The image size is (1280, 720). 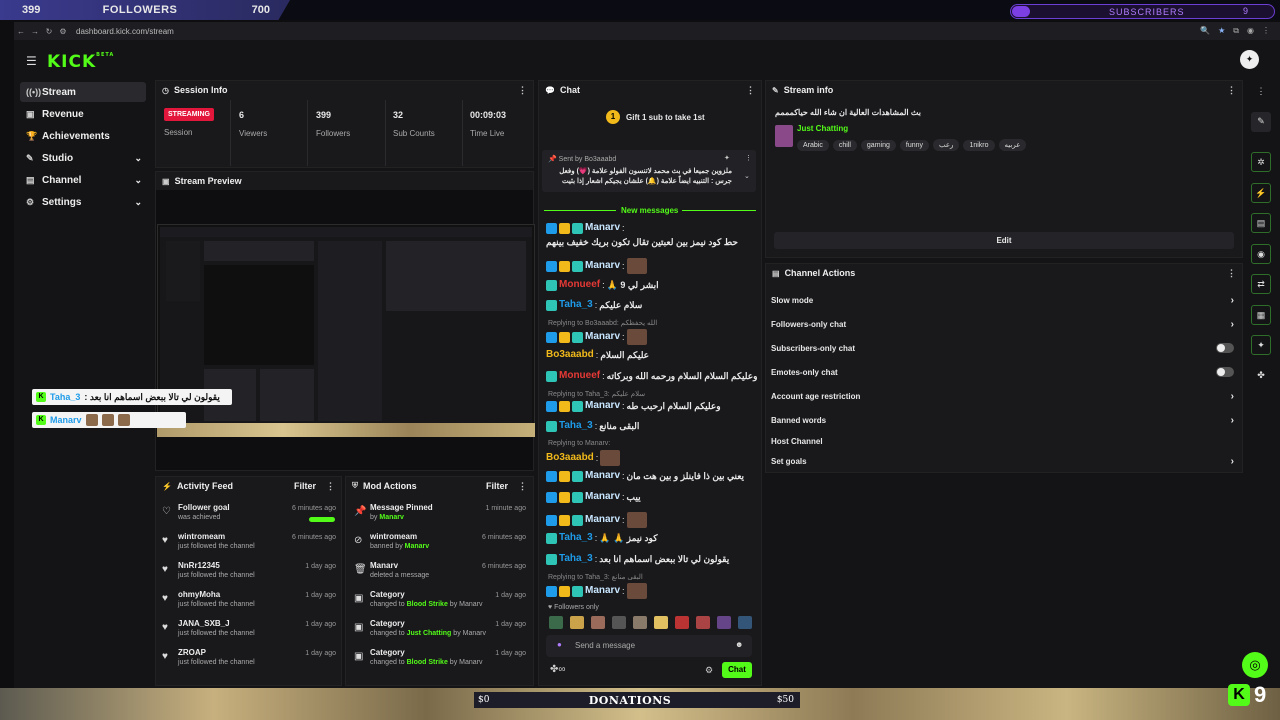 What do you see at coordinates (652, 305) in the screenshot?
I see `chat-message: Taha_3: سلام عليكم` at bounding box center [652, 305].